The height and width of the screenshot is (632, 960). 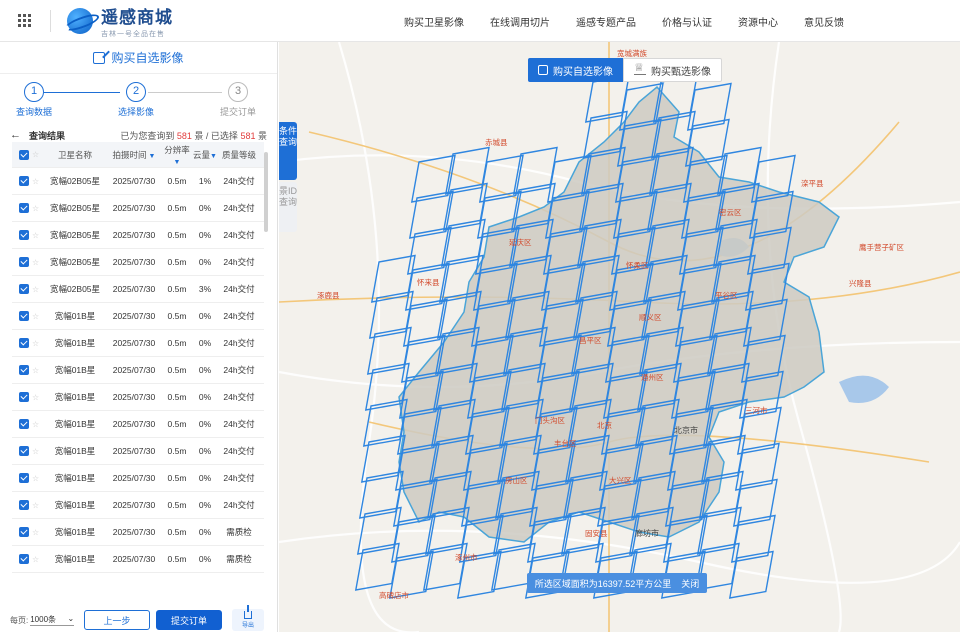 What do you see at coordinates (520, 21) in the screenshot?
I see `nav-online-tiles: 在线调用切片` at bounding box center [520, 21].